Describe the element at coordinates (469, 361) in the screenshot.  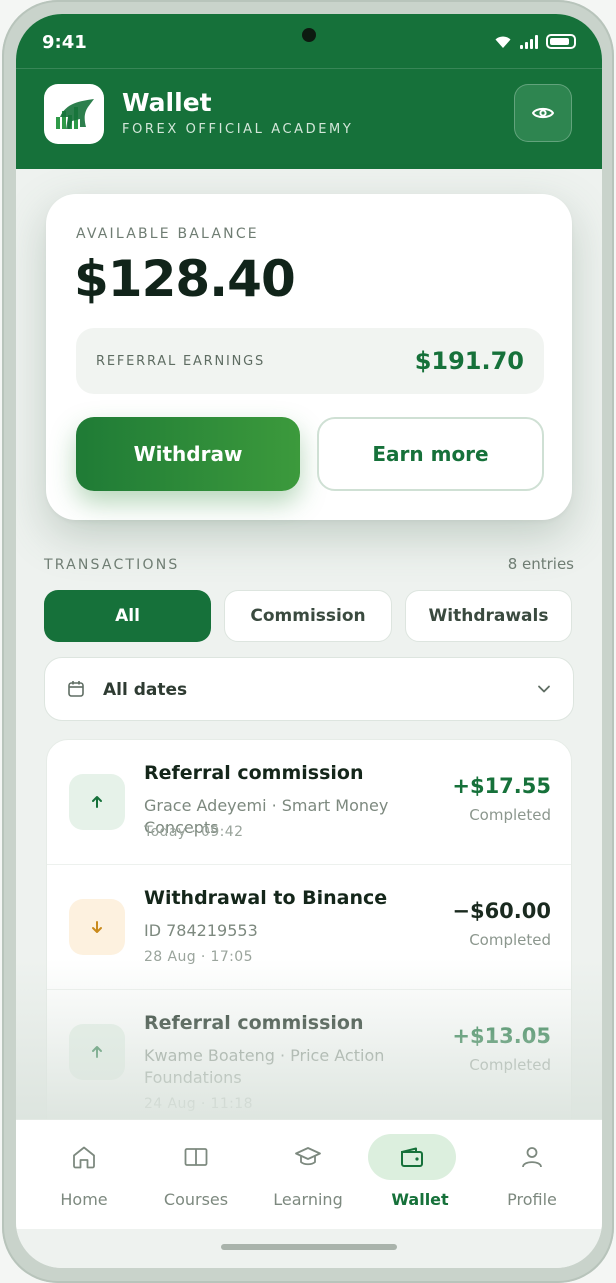
I see `referral-earnings-amount: $191.70` at that location.